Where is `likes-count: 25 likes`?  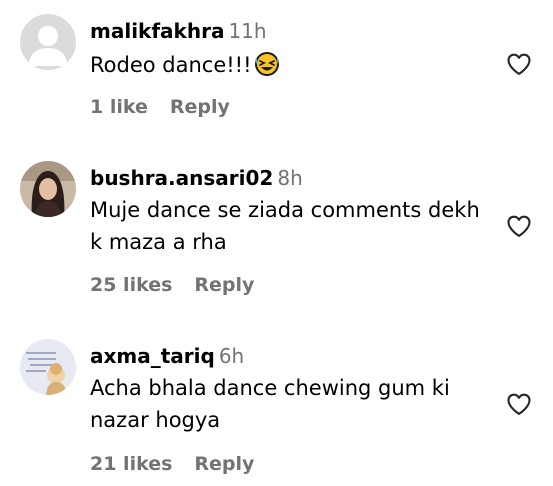
likes-count: 25 likes is located at coordinates (131, 285).